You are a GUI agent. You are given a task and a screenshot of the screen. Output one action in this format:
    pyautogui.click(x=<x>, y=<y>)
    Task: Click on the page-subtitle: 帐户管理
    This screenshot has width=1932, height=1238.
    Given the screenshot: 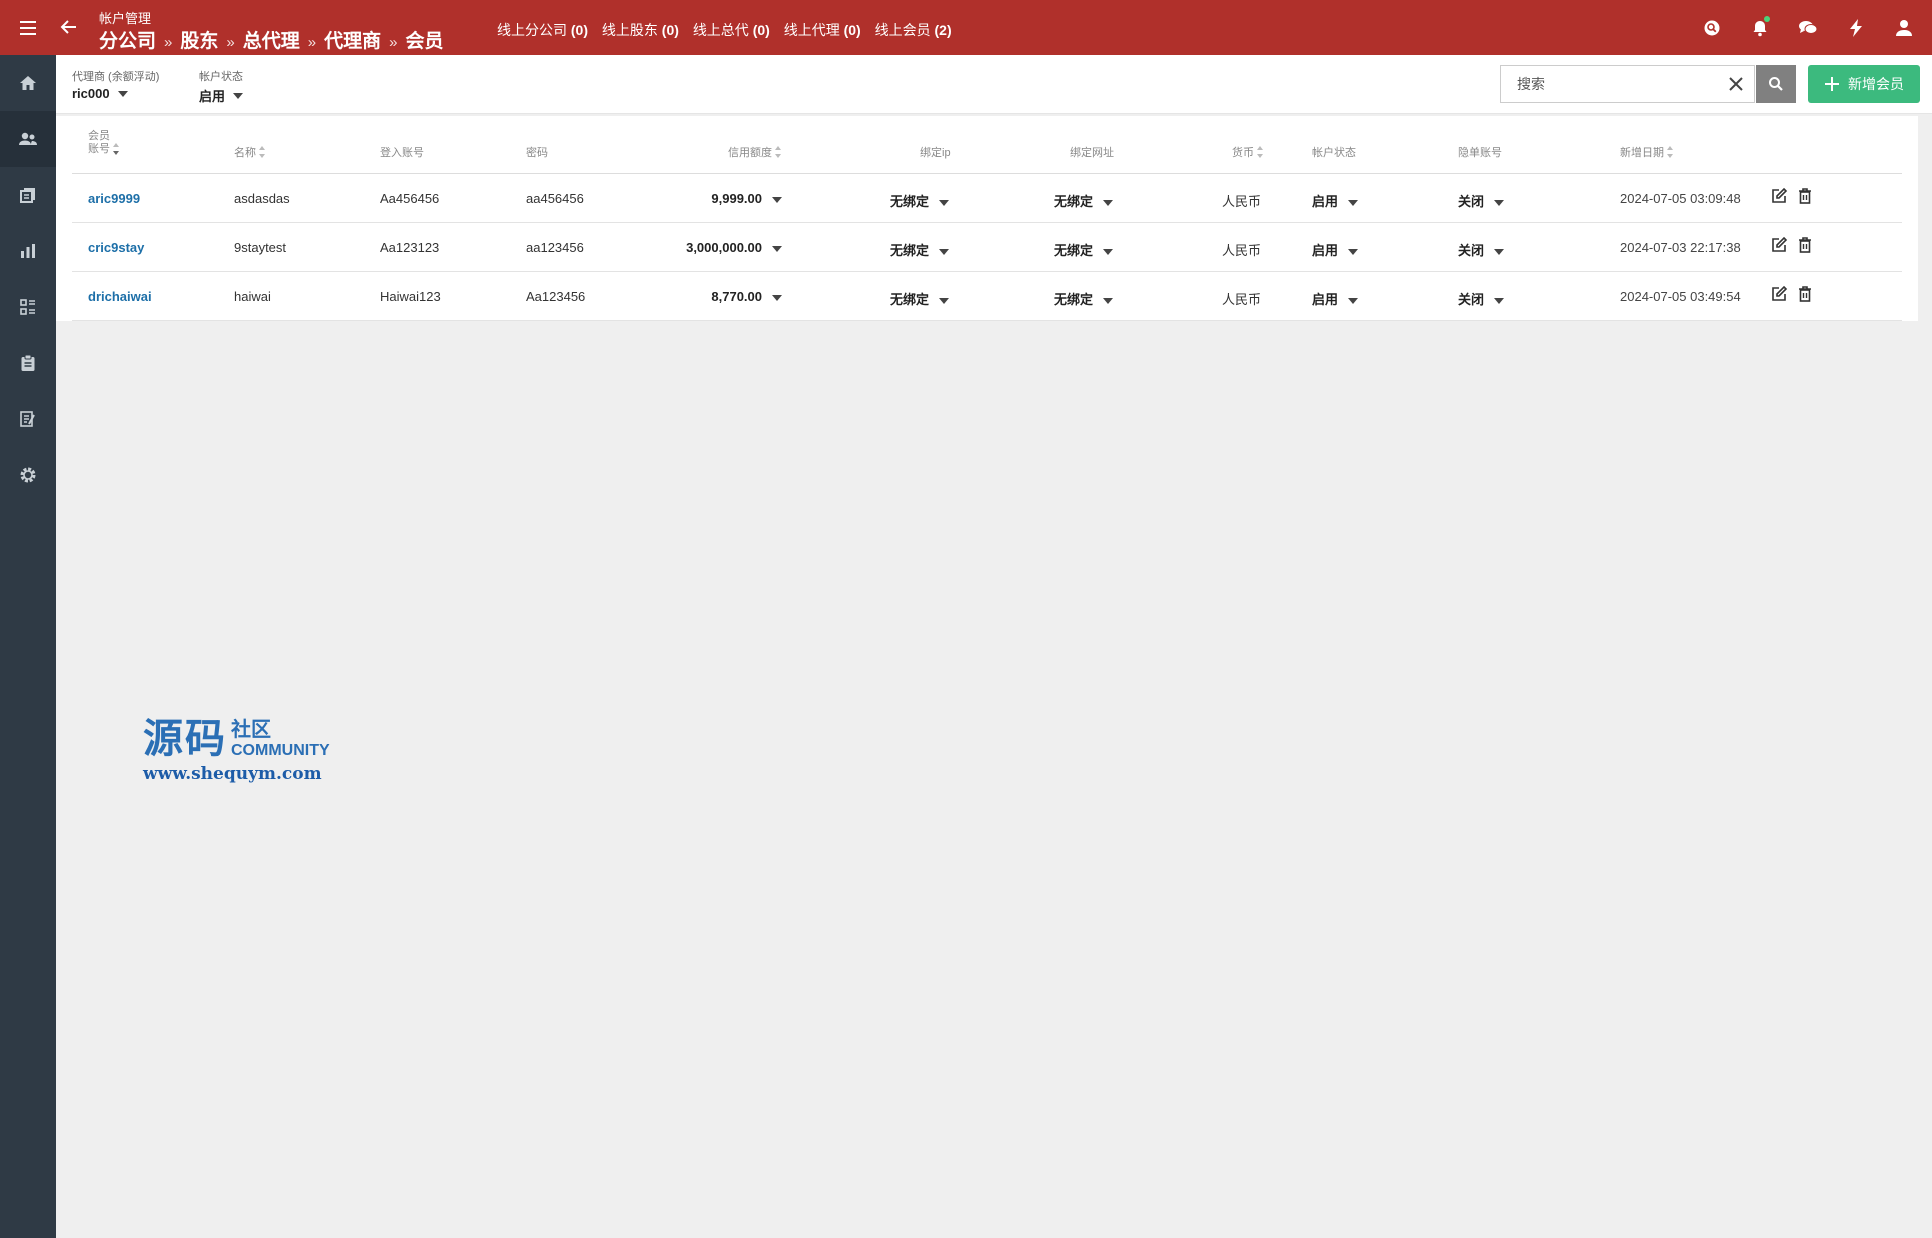 What is the action you would take?
    pyautogui.click(x=125, y=18)
    